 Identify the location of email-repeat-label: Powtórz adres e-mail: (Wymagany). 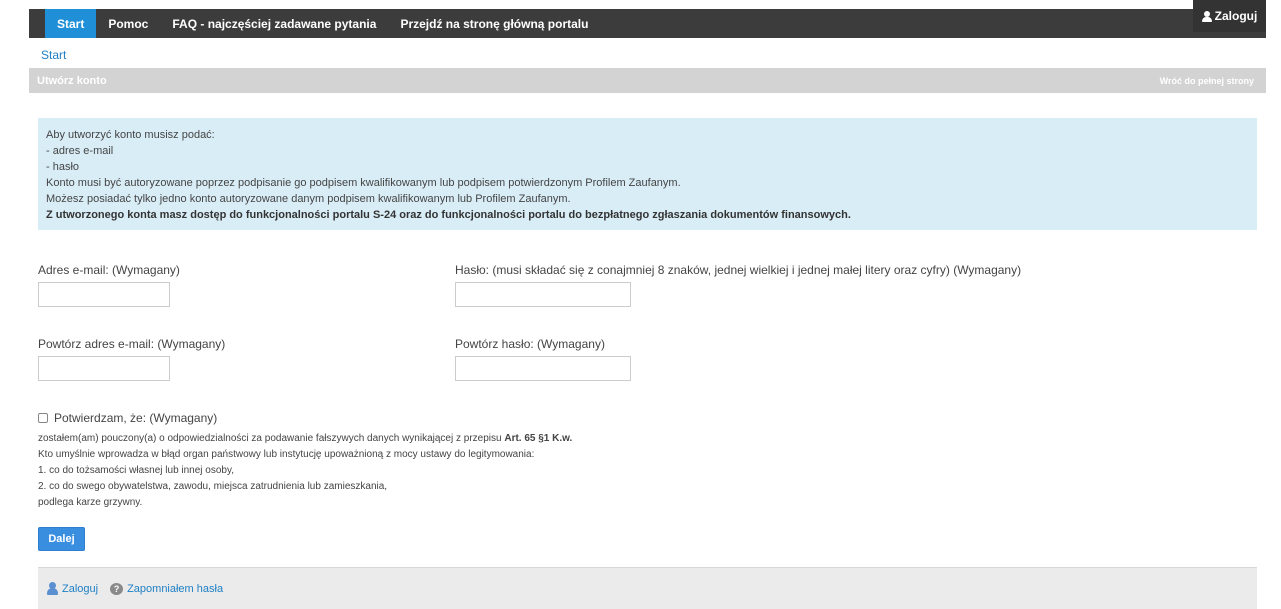
(132, 344).